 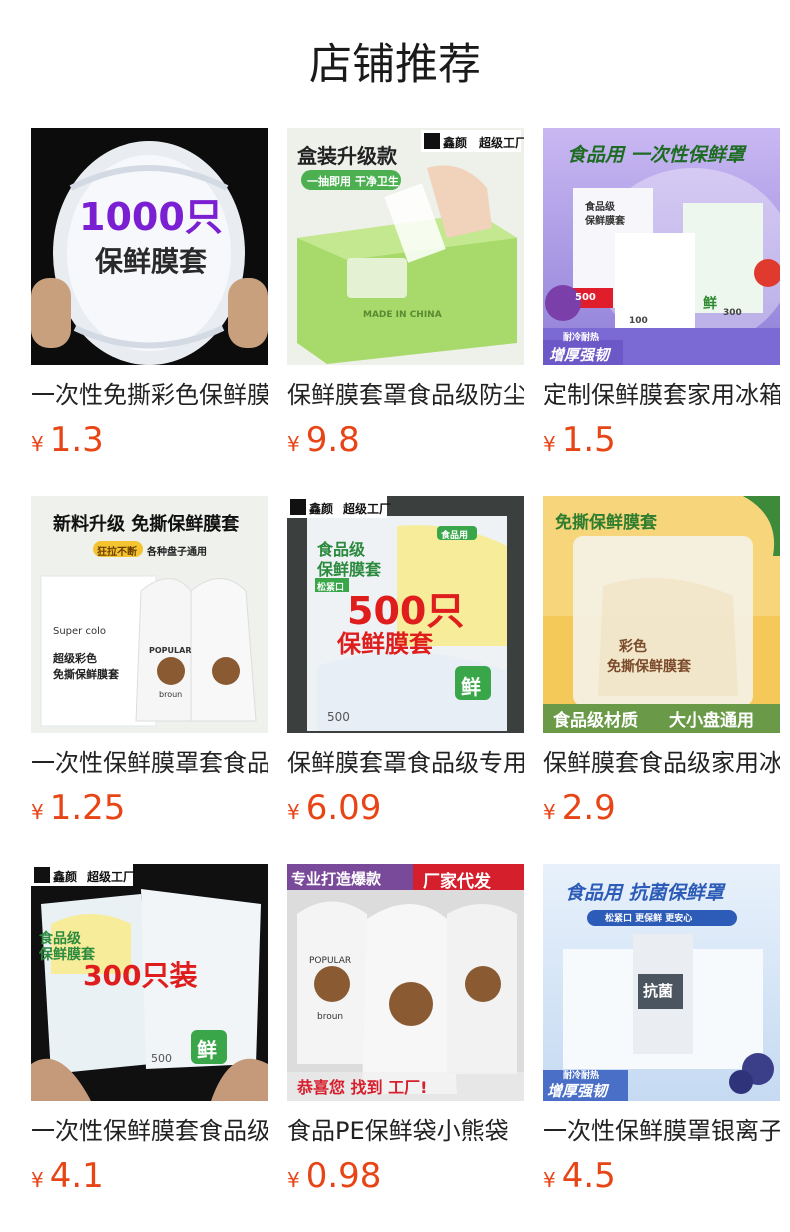 I want to click on product-image: 食品用 抗菌保鲜罩 松紧口 更保鲜 更安心 抗菌 增厚强韧 耐冷耐热, so click(x=661, y=982).